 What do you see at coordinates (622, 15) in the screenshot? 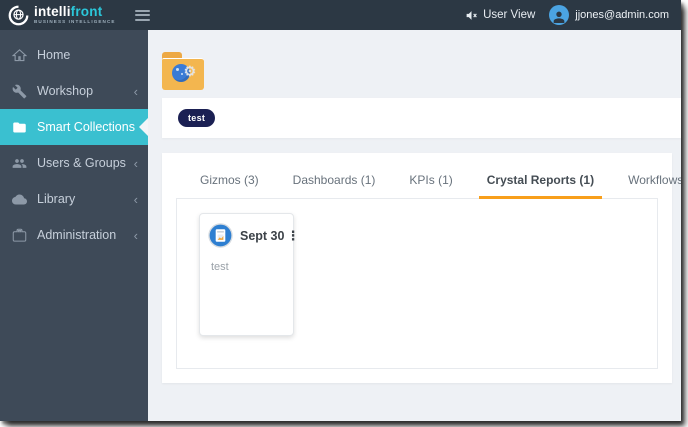
I see `user-email: jjones@admin.com` at bounding box center [622, 15].